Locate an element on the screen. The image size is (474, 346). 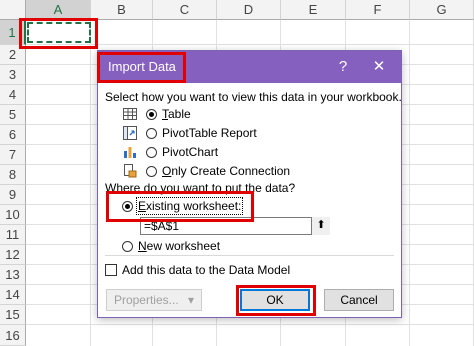
column-header-g: G is located at coordinates (442, 10).